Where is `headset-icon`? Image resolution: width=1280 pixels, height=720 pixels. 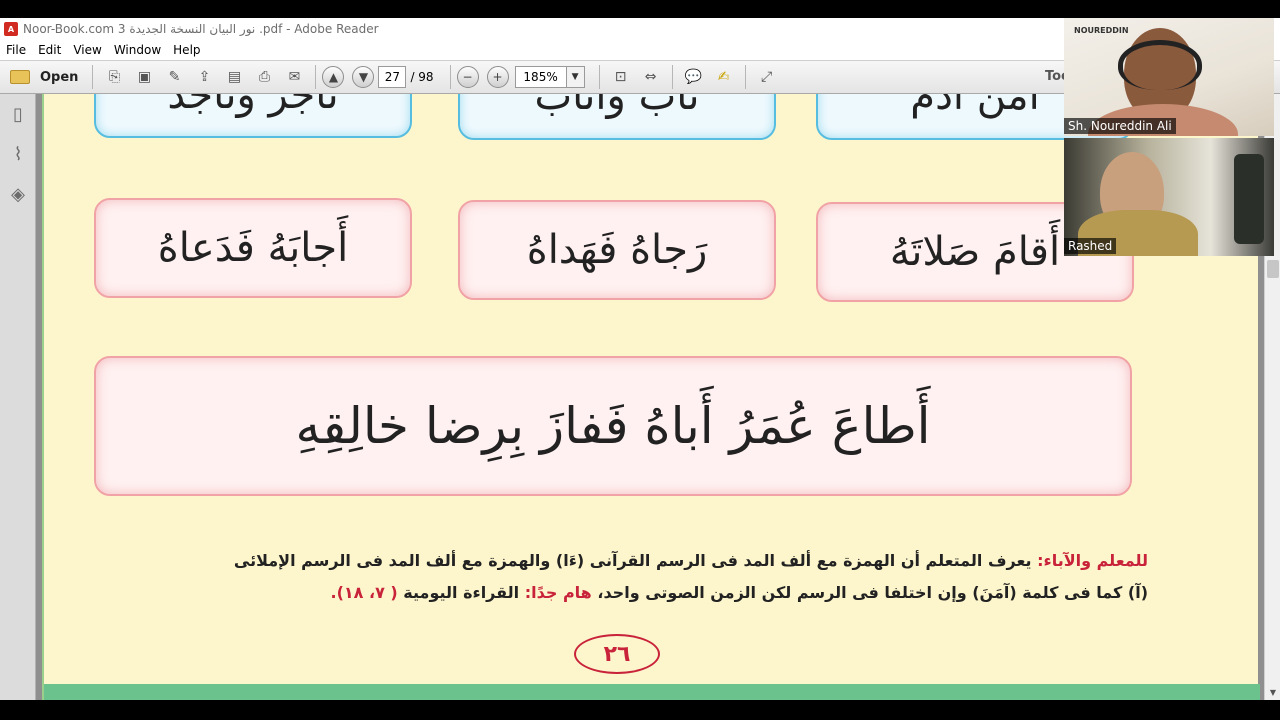 headset-icon is located at coordinates (1160, 65).